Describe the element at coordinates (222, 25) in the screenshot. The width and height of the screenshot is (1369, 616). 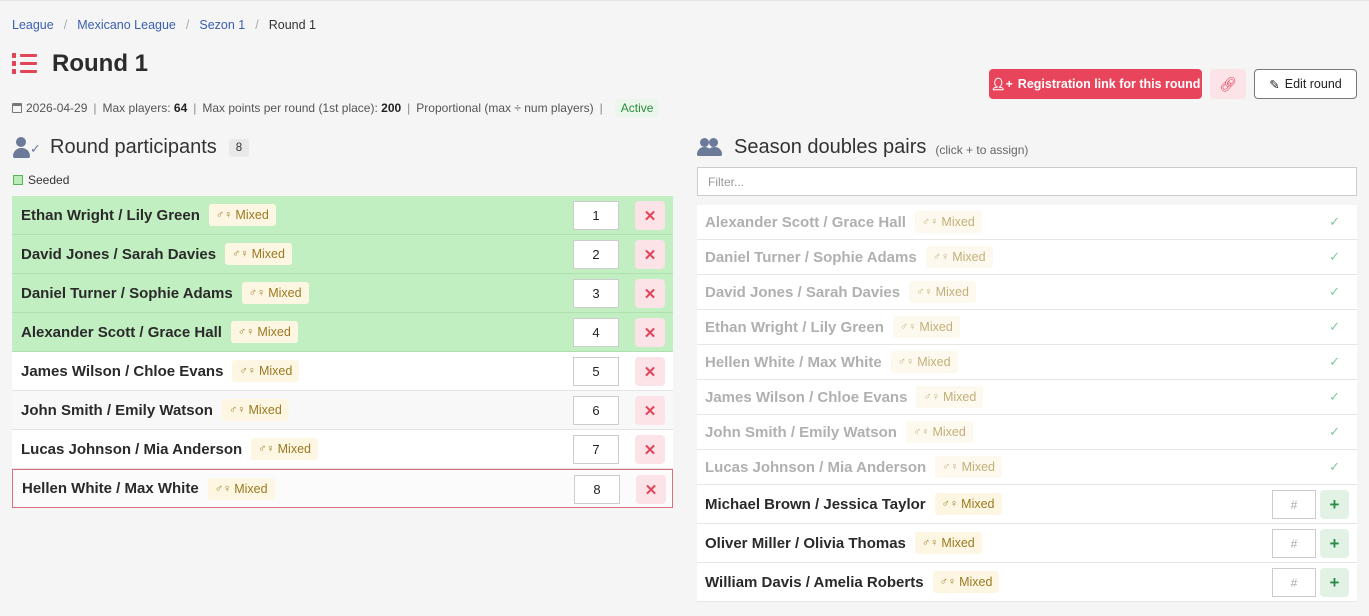
I see `breadcrumb-link: Sezon 1` at that location.